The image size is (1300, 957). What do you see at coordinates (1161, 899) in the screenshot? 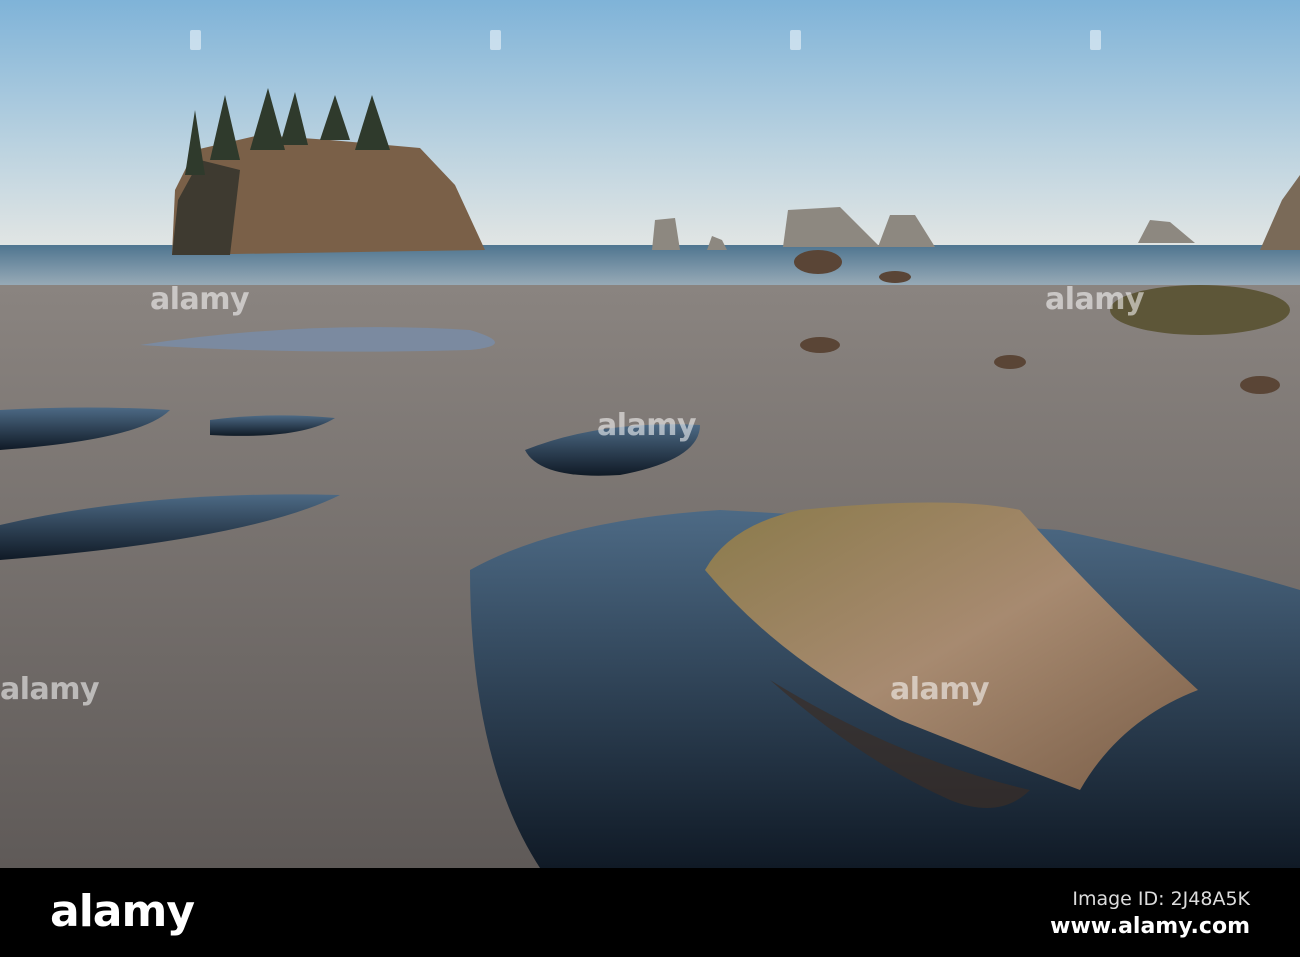
I see `image-id: Image ID: 2J48A5K` at bounding box center [1161, 899].